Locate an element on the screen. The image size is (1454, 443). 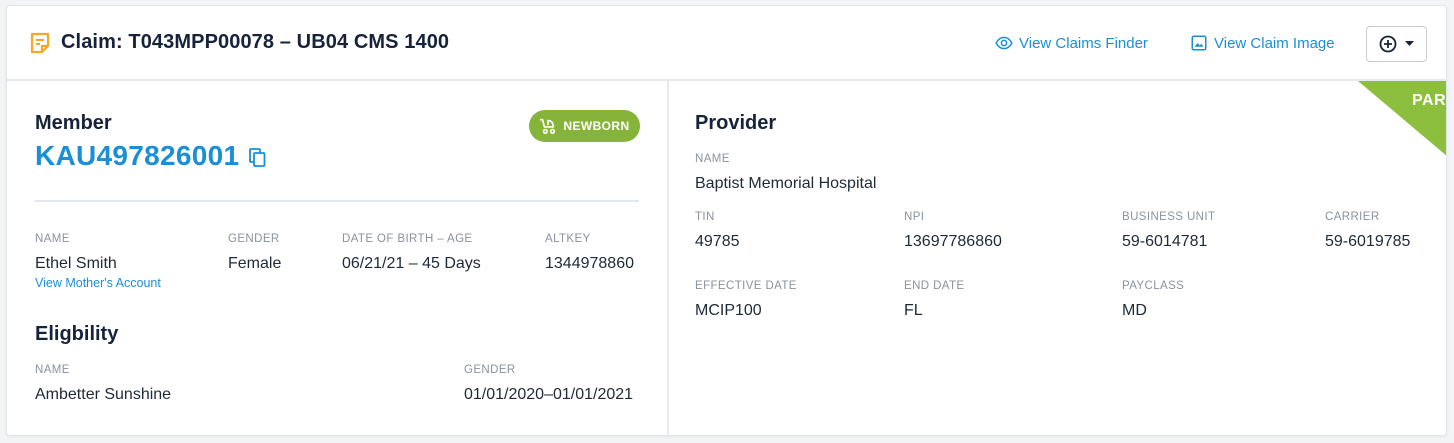
provider-npi-value: 13697786860 is located at coordinates (953, 241).